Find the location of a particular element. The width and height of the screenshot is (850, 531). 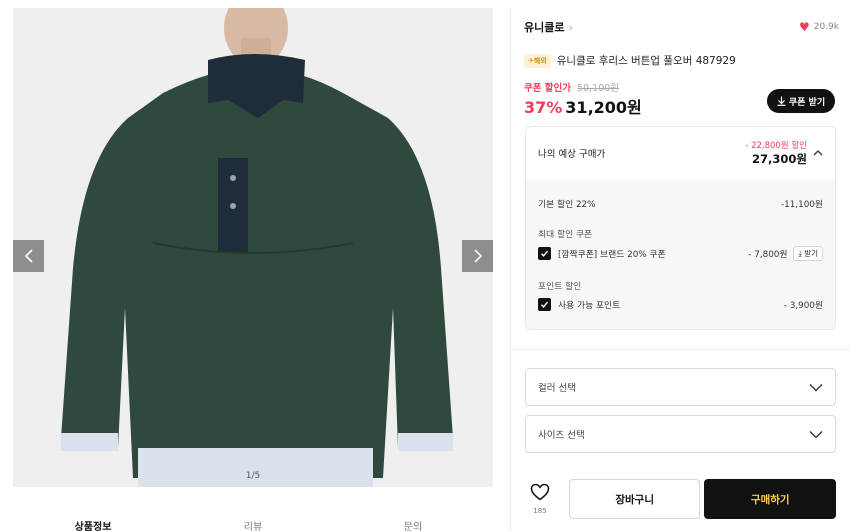

color-select: 컬러 선택 is located at coordinates (680, 387).